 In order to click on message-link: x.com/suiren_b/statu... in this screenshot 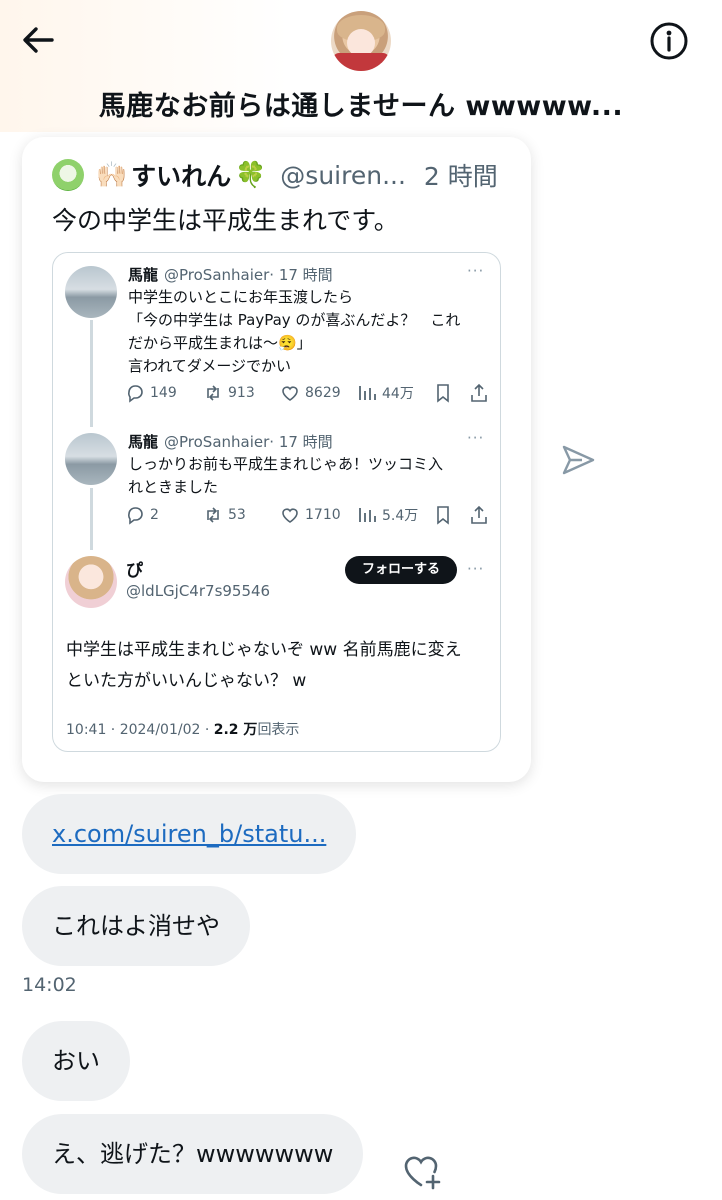, I will do `click(189, 834)`.